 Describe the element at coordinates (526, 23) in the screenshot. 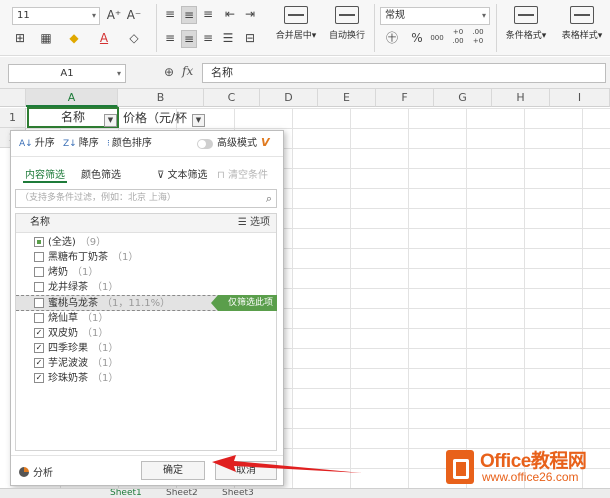

I see `conditional-format-button: 条件格式▾` at that location.